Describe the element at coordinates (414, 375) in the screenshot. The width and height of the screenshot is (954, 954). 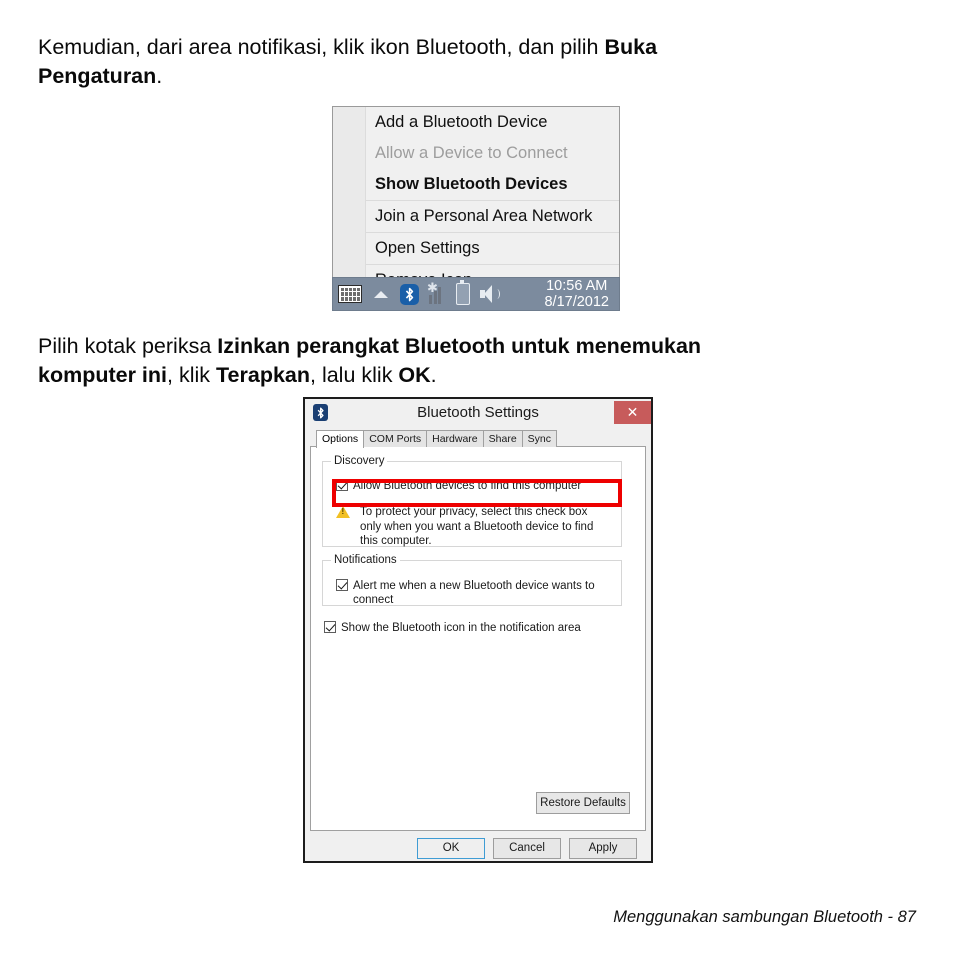
I see `paragraph-2-bold-3: OK` at that location.